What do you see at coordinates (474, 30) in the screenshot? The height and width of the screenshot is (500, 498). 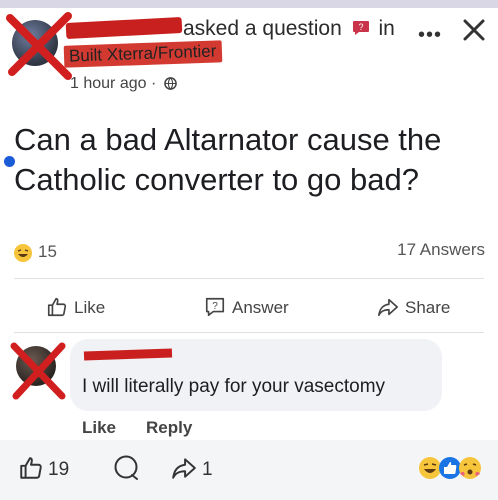 I see `close-icon` at bounding box center [474, 30].